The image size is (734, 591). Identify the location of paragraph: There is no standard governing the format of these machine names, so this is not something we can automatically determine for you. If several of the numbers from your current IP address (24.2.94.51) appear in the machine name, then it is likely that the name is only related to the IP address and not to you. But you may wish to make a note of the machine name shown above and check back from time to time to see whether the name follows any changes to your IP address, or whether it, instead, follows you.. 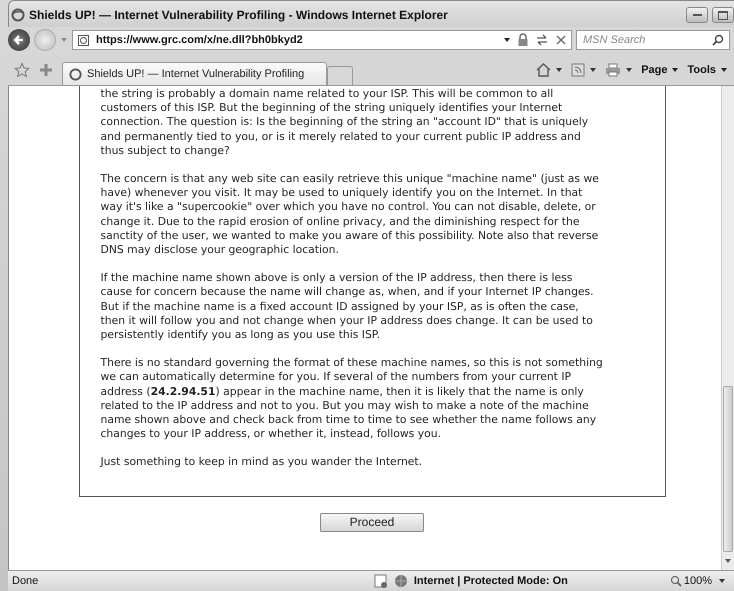
(352, 399).